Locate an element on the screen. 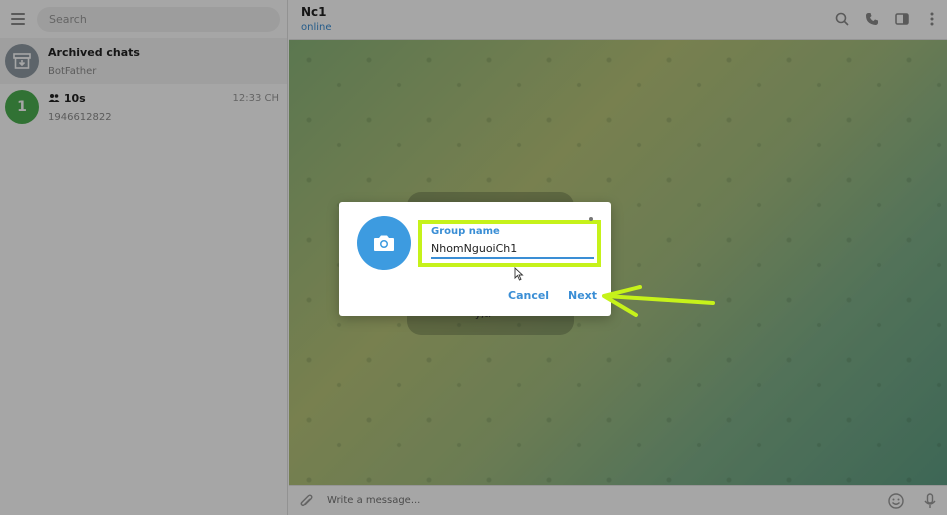 The width and height of the screenshot is (947, 515). new-group-dialog: Group name Cancel Next is located at coordinates (475, 259).